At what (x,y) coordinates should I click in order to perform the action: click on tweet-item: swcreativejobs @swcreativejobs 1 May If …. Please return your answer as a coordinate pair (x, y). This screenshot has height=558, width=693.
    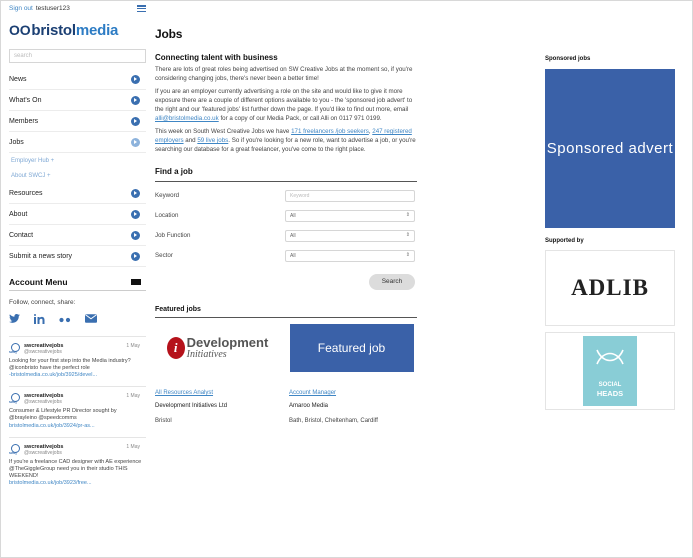
    Looking at the image, I should click on (77, 465).